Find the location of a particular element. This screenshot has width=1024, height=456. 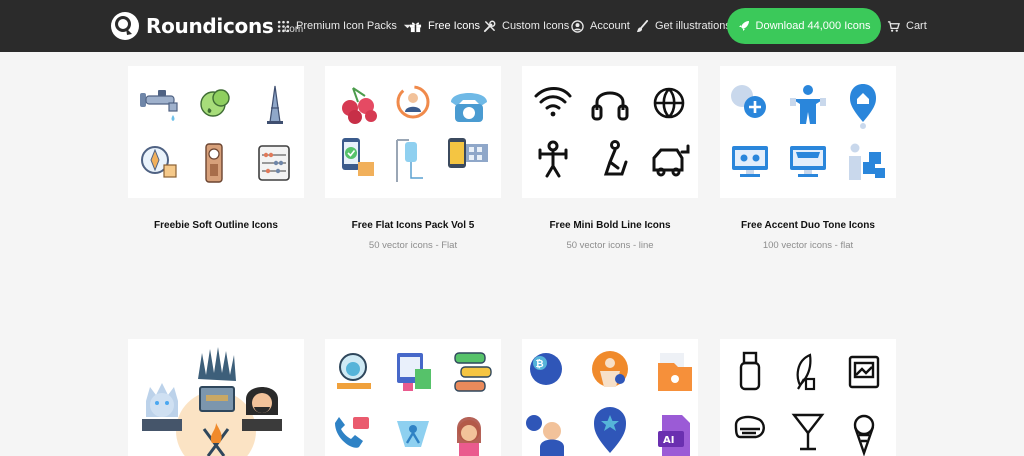

nav-get-illustrations: Get illustrations is located at coordinates (683, 26).